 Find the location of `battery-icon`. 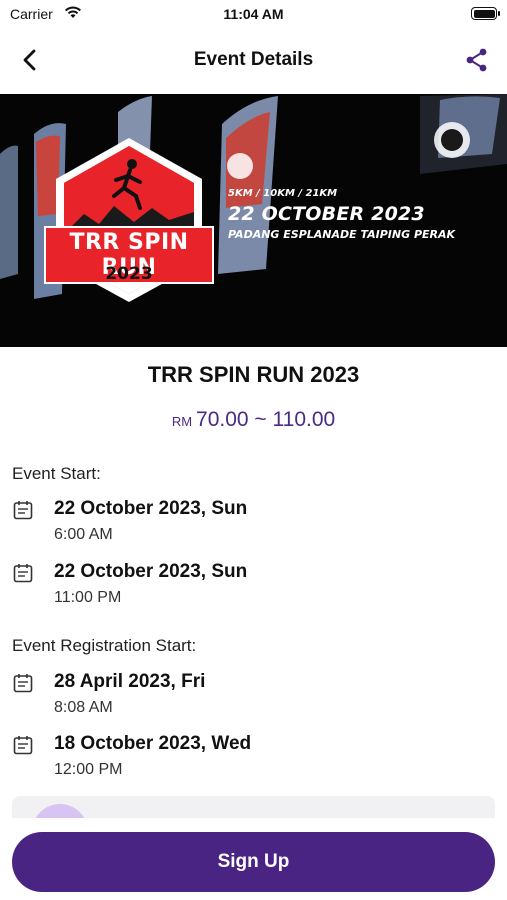

battery-icon is located at coordinates (485, 13).